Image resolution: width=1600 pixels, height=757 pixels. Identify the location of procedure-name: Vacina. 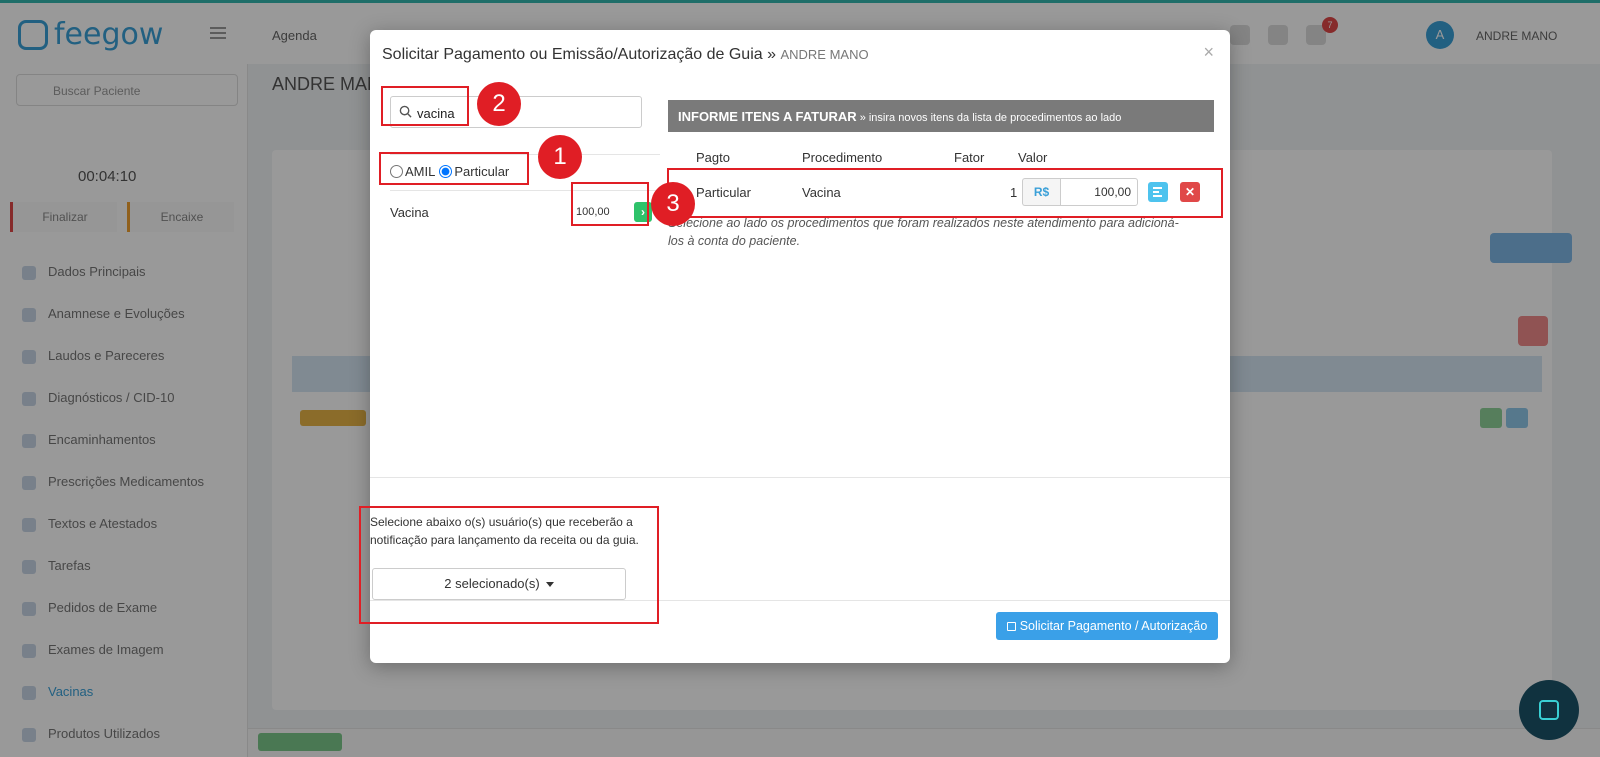
(409, 212).